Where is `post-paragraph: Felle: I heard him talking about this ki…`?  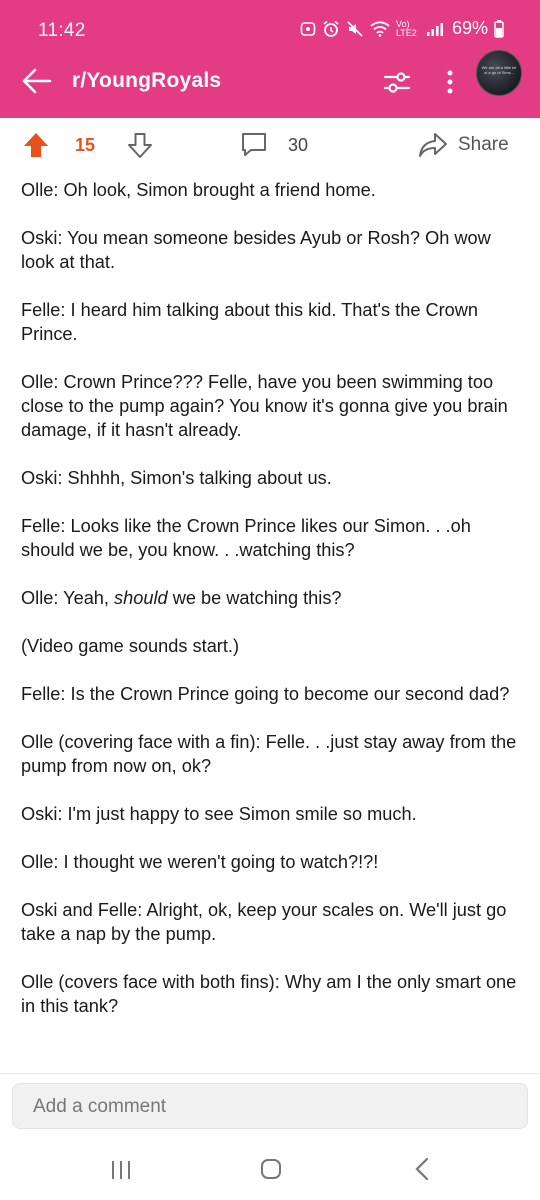
post-paragraph: Felle: I heard him talking about this ki… is located at coordinates (250, 322).